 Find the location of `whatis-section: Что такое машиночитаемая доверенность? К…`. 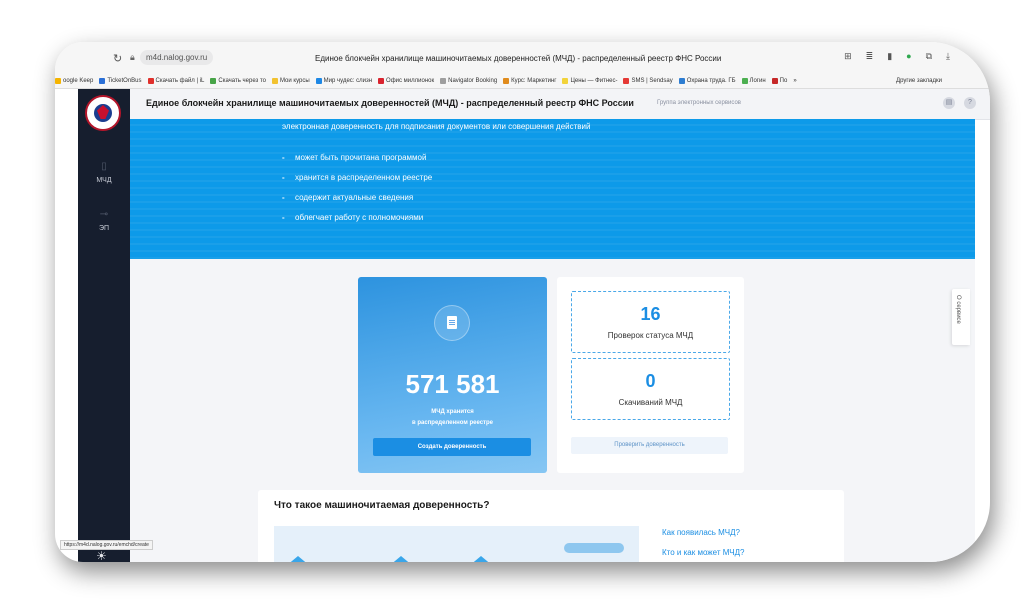

whatis-section: Что такое машиночитаемая доверенность? К… is located at coordinates (551, 526).